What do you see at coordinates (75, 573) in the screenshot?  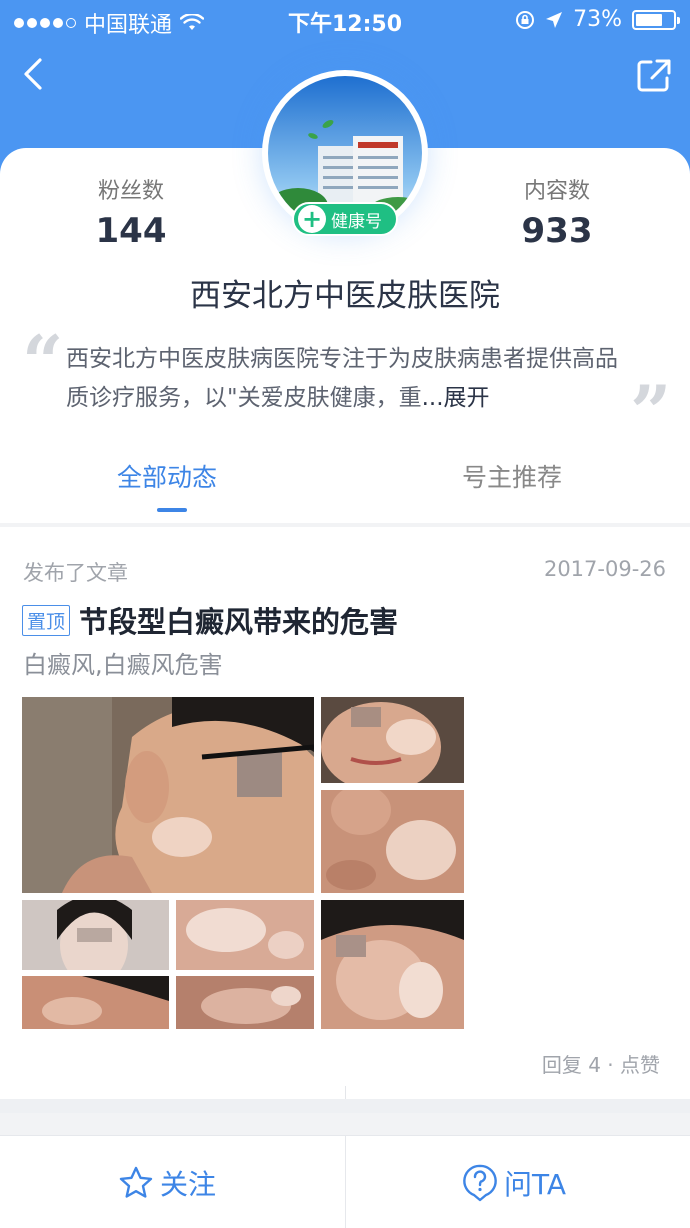 I see `article-action: 发布了文章` at bounding box center [75, 573].